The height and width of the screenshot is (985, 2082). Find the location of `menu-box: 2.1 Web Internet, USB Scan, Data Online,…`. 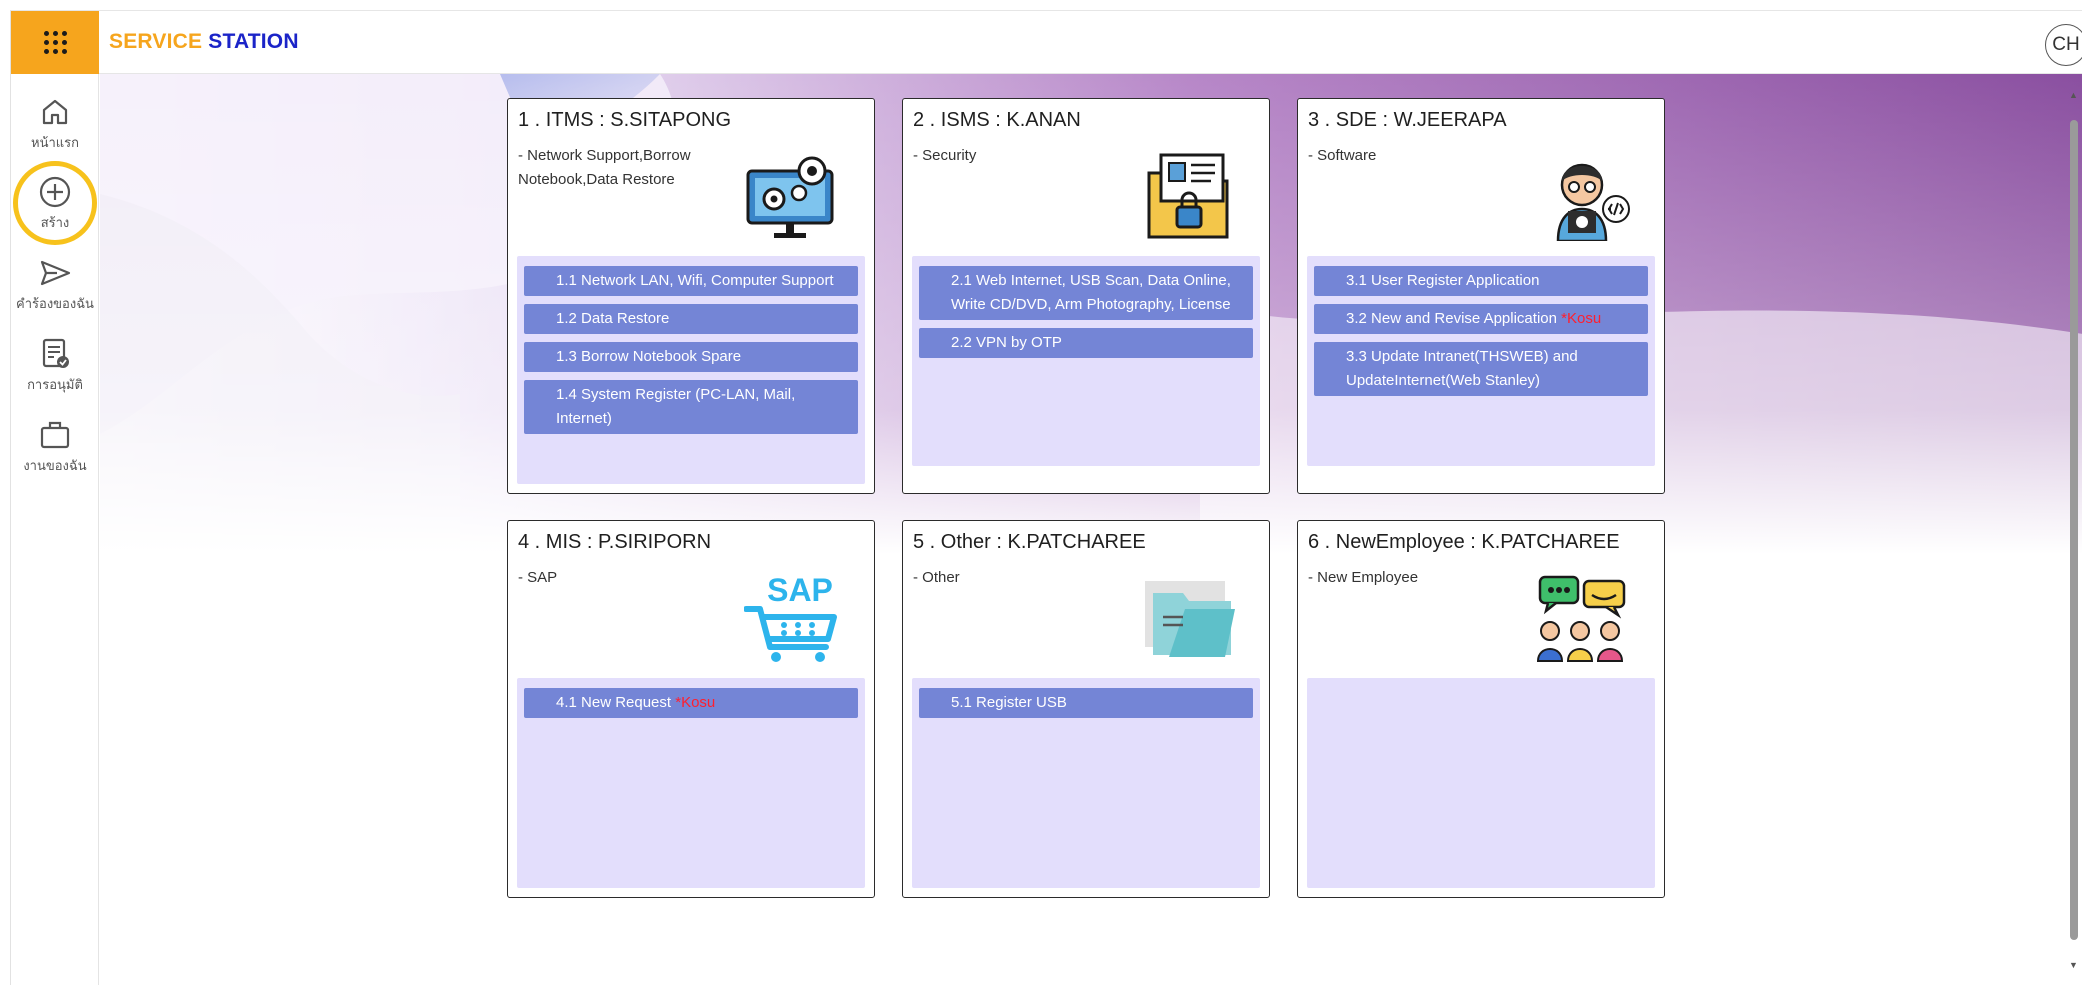

menu-box: 2.1 Web Internet, USB Scan, Data Online,… is located at coordinates (1086, 361).